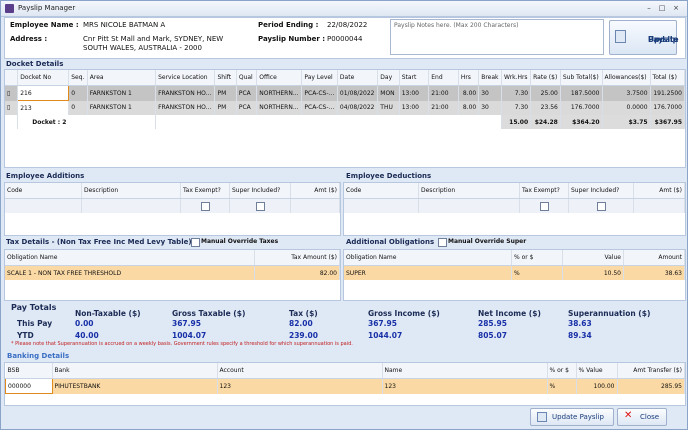 The image size is (688, 430). I want to click on manual-override-taxes-label: Manual Override Taxes, so click(240, 241).